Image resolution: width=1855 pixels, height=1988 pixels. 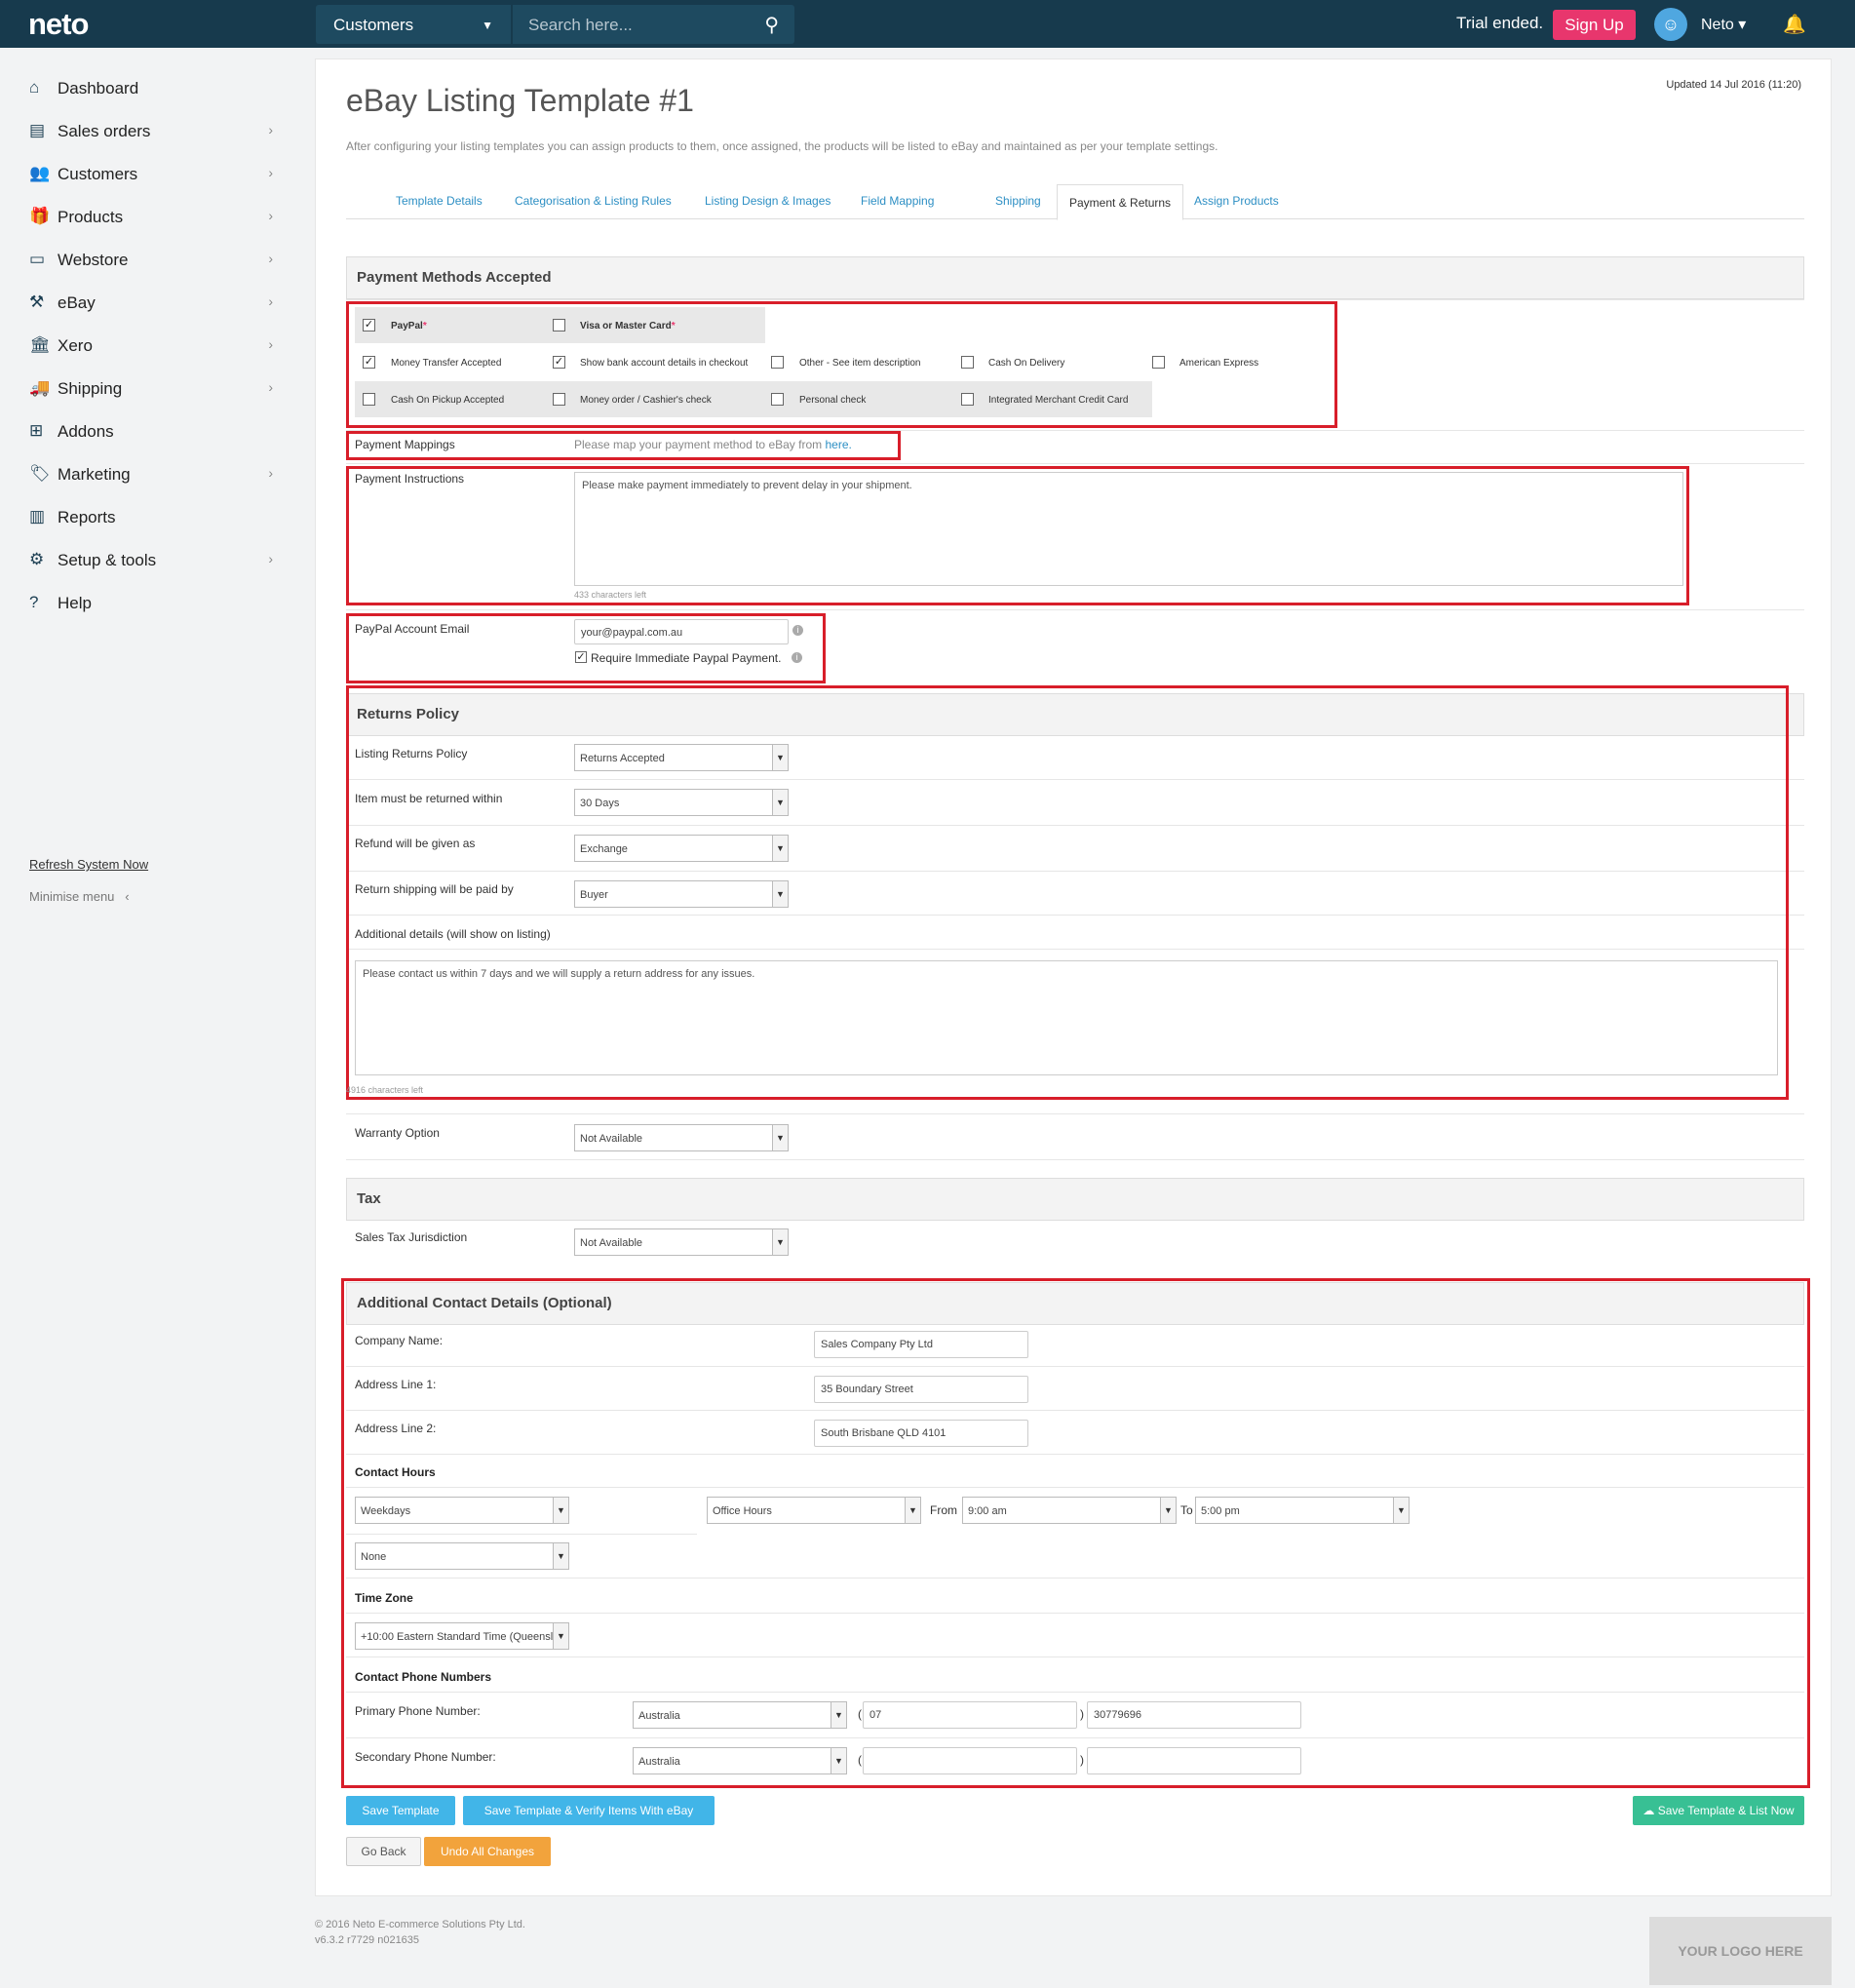 I want to click on truck-icon: 🚚, so click(x=40, y=387).